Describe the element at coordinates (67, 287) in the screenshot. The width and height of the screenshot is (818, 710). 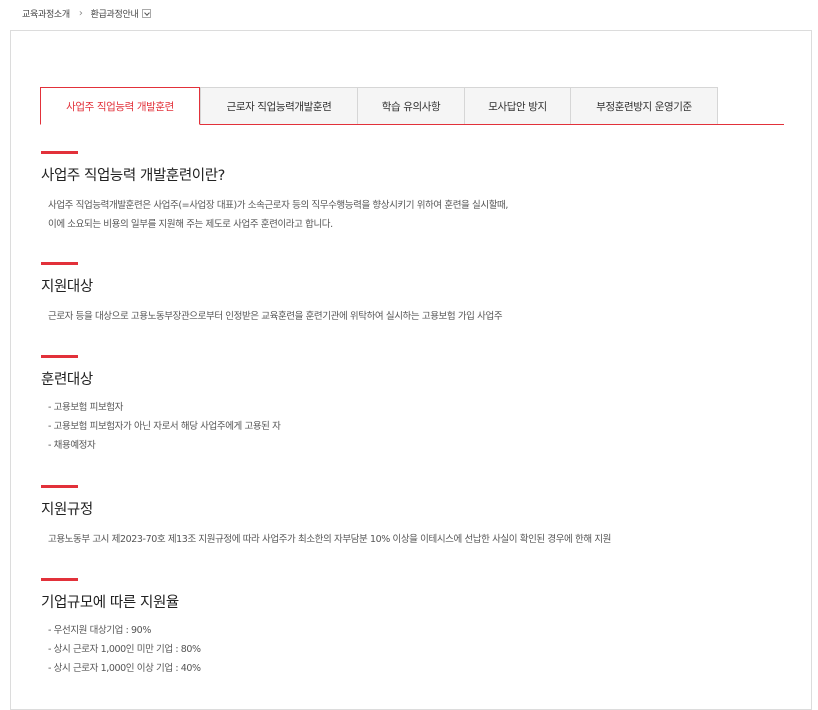
I see `section-title: 지원대상` at that location.